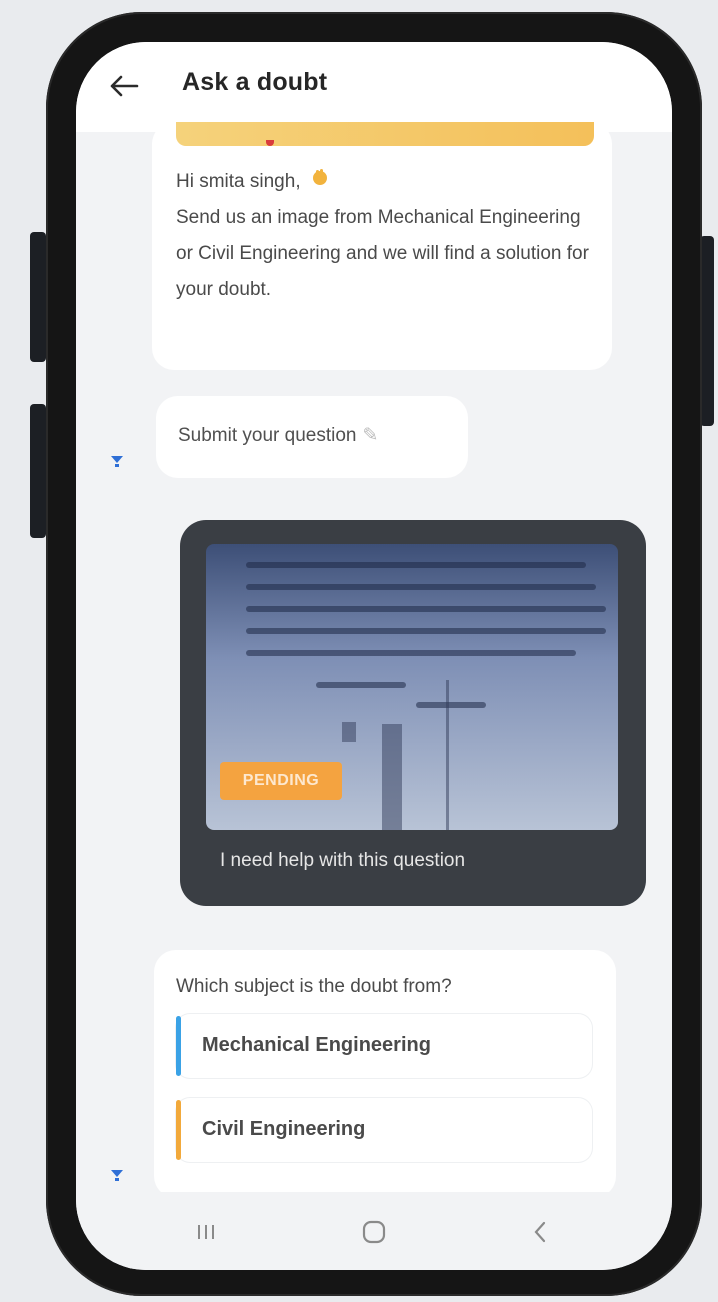  What do you see at coordinates (314, 986) in the screenshot?
I see `subject-question: Which subject is the doubt from?` at bounding box center [314, 986].